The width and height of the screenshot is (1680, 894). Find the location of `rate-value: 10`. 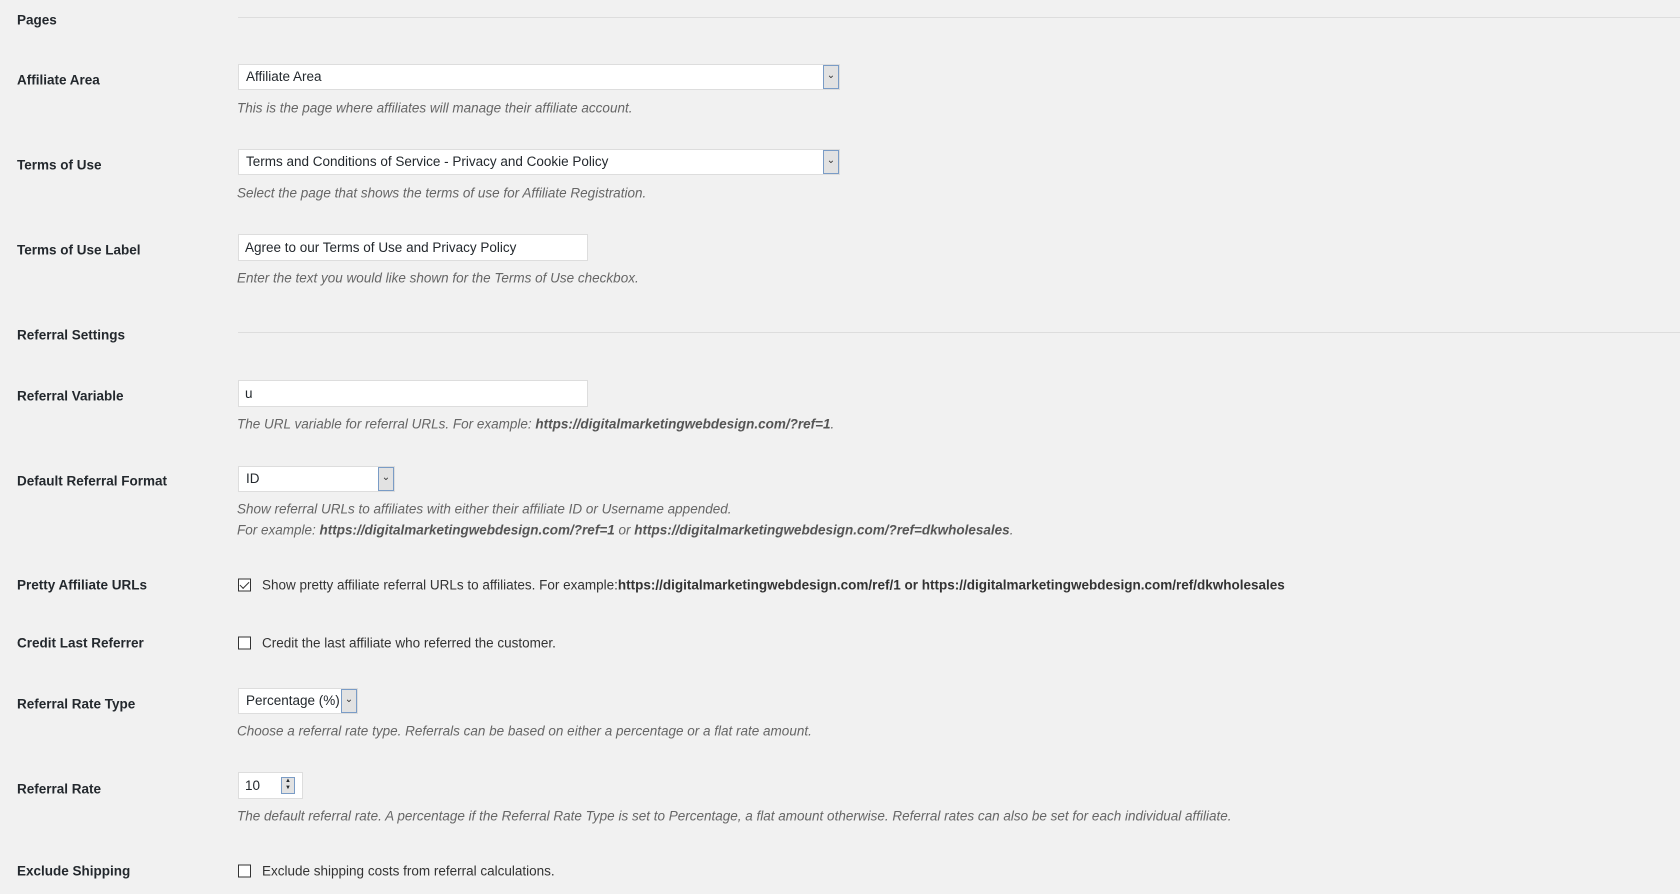

rate-value: 10 is located at coordinates (253, 785).